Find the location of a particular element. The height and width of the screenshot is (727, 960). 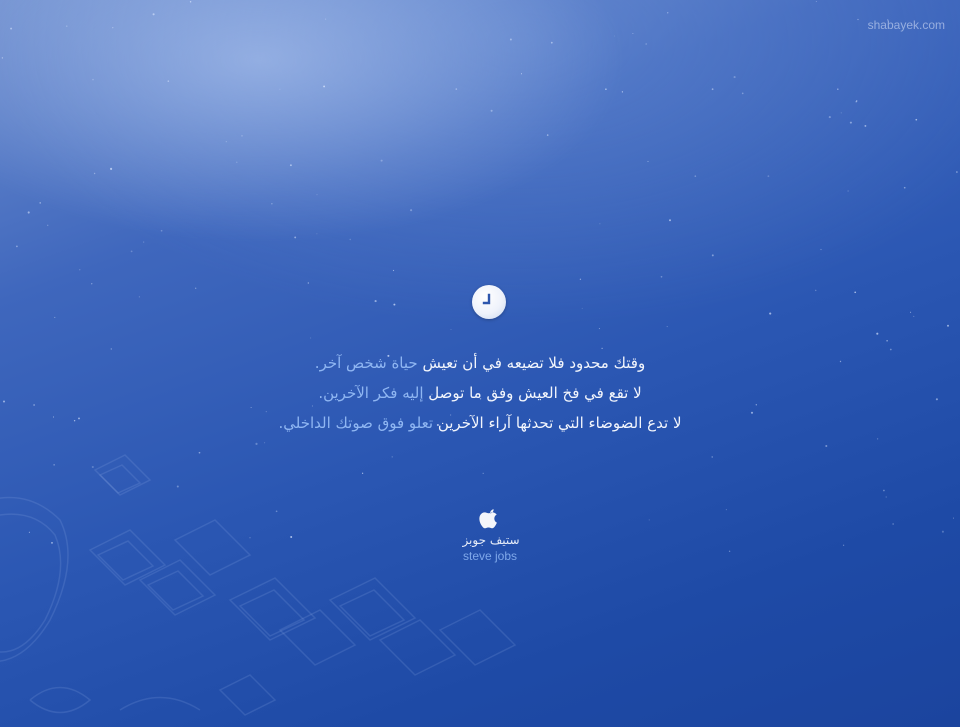

author-name-english: steve jobs is located at coordinates (490, 556).